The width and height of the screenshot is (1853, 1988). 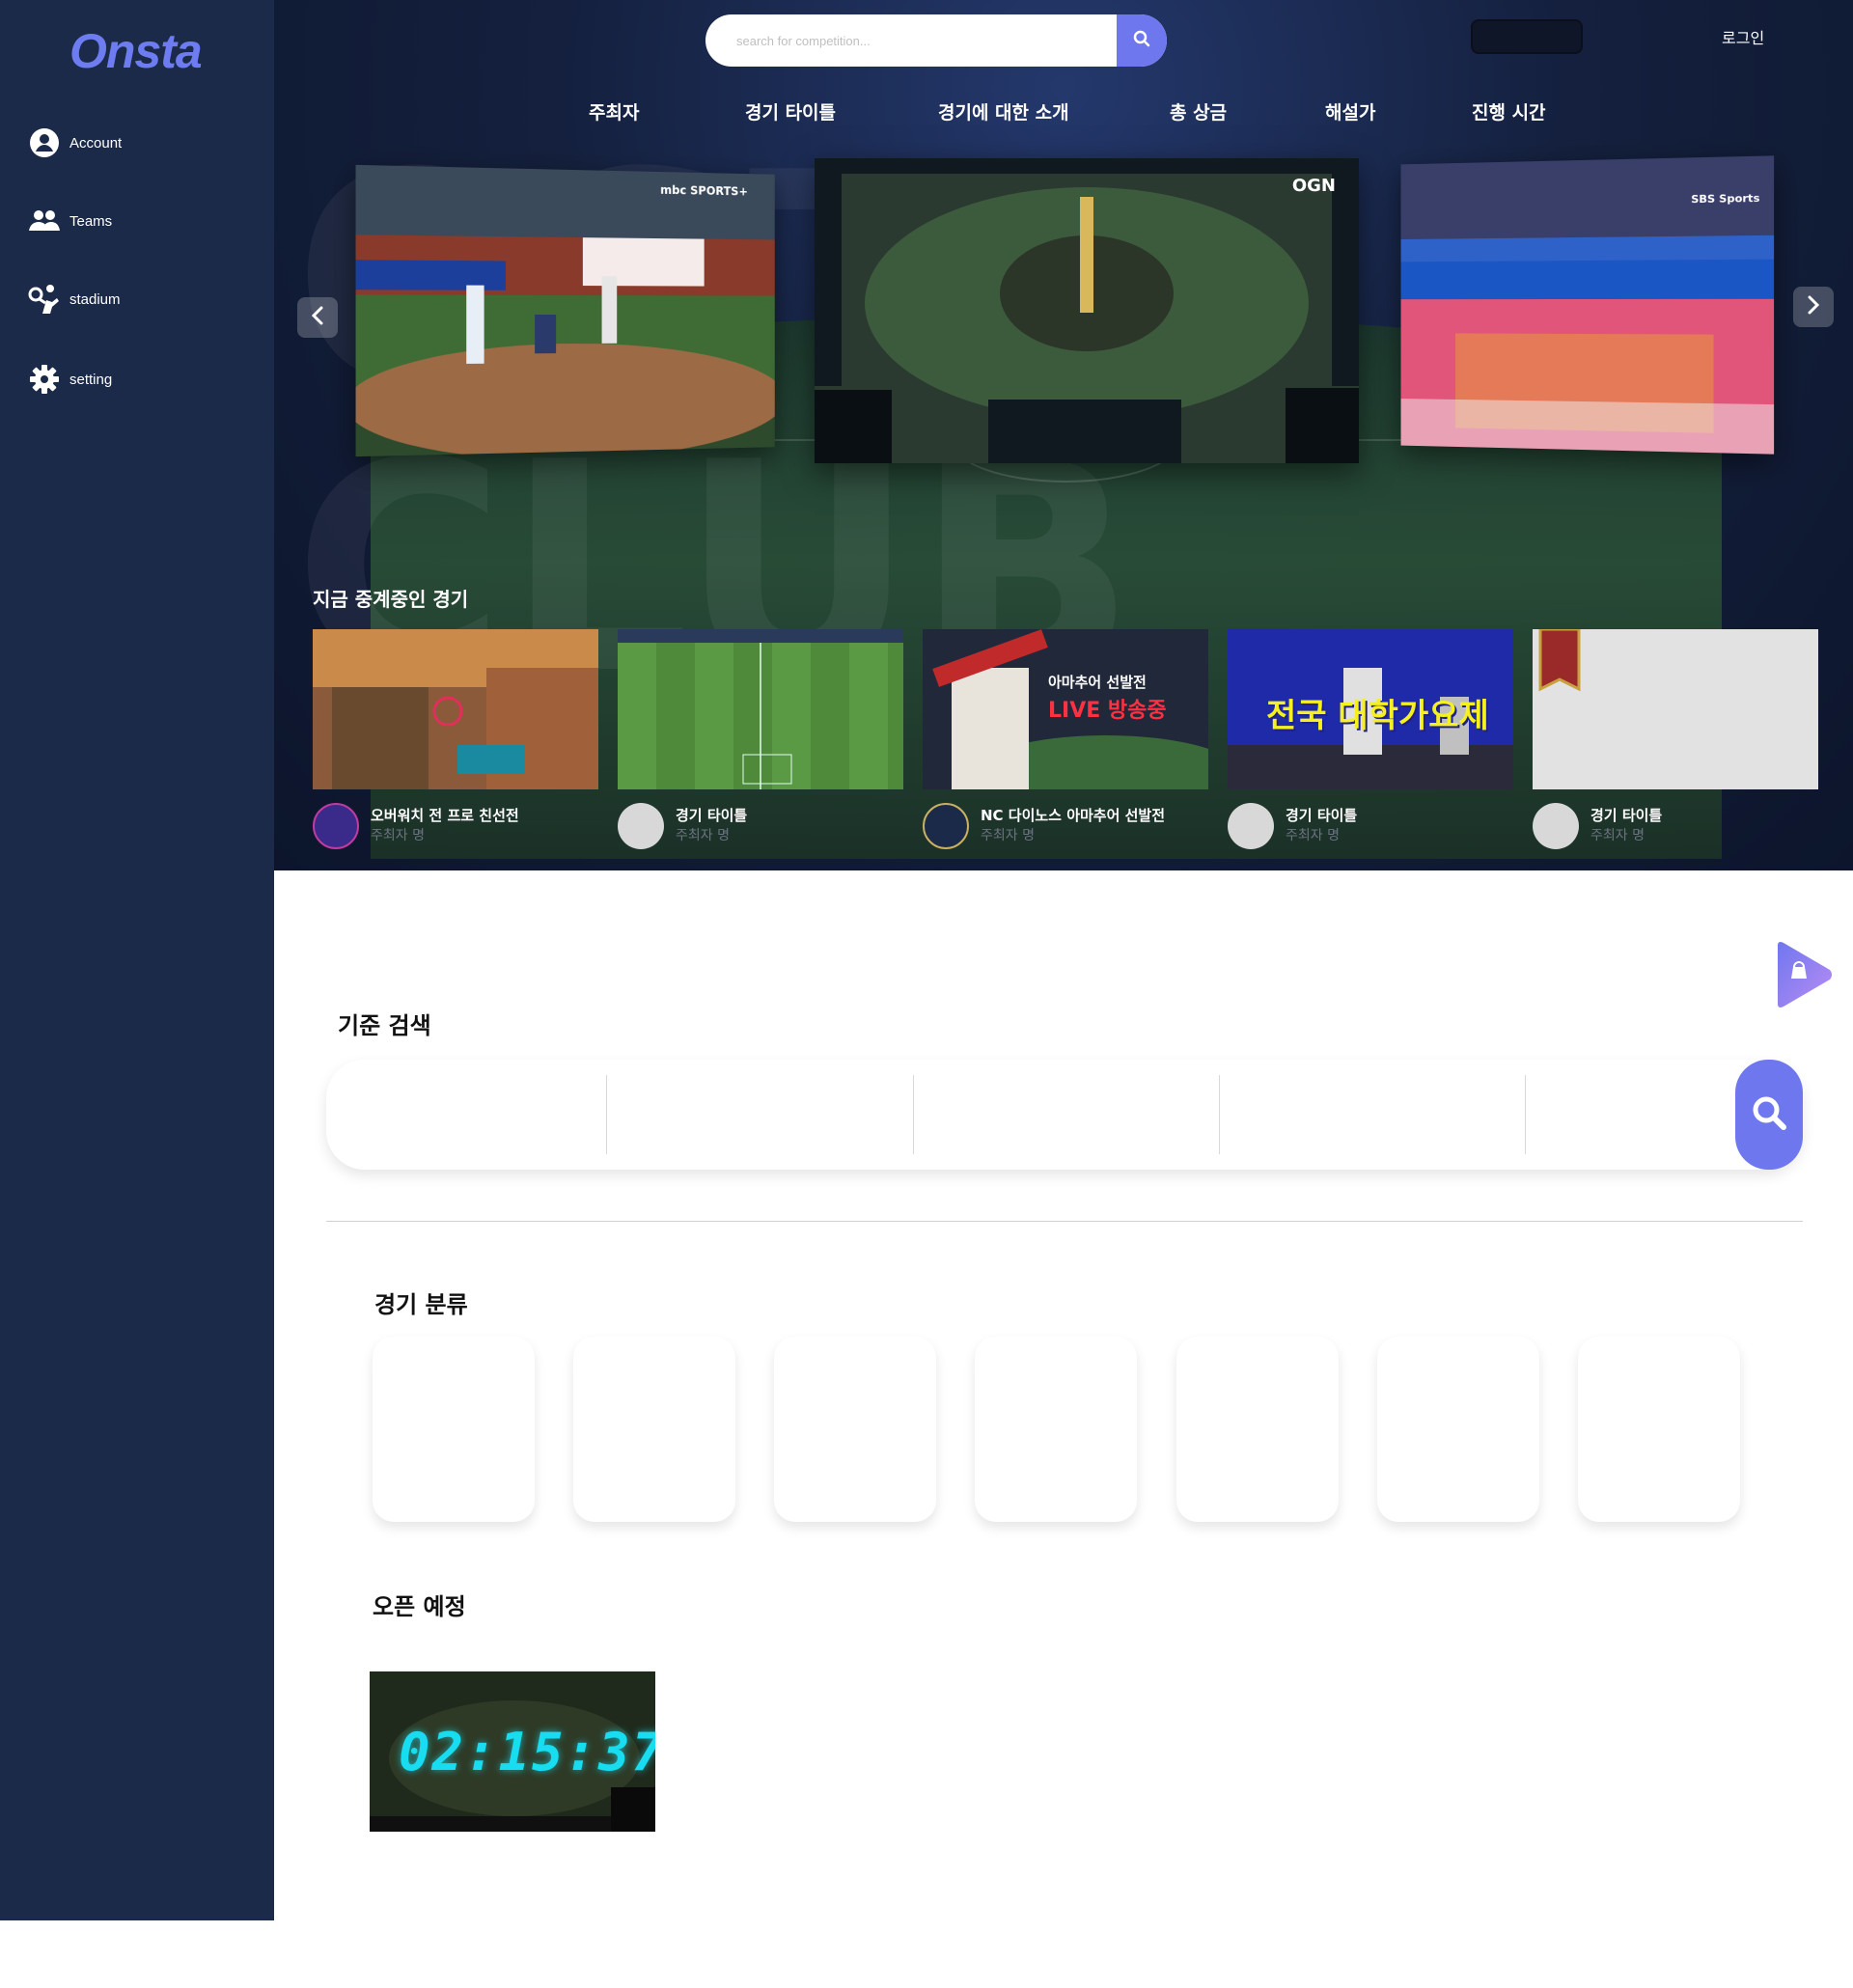 I want to click on criteria-search-button, so click(x=1769, y=1115).